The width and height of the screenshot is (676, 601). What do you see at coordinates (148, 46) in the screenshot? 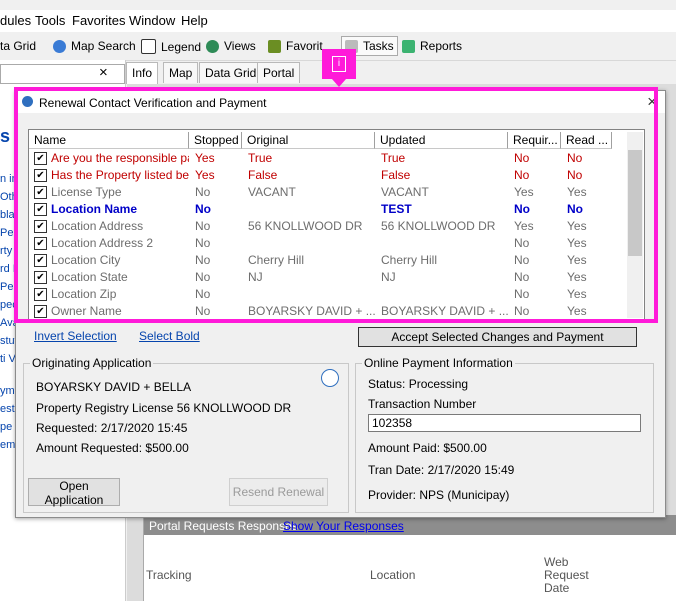
I see `legend-icon` at bounding box center [148, 46].